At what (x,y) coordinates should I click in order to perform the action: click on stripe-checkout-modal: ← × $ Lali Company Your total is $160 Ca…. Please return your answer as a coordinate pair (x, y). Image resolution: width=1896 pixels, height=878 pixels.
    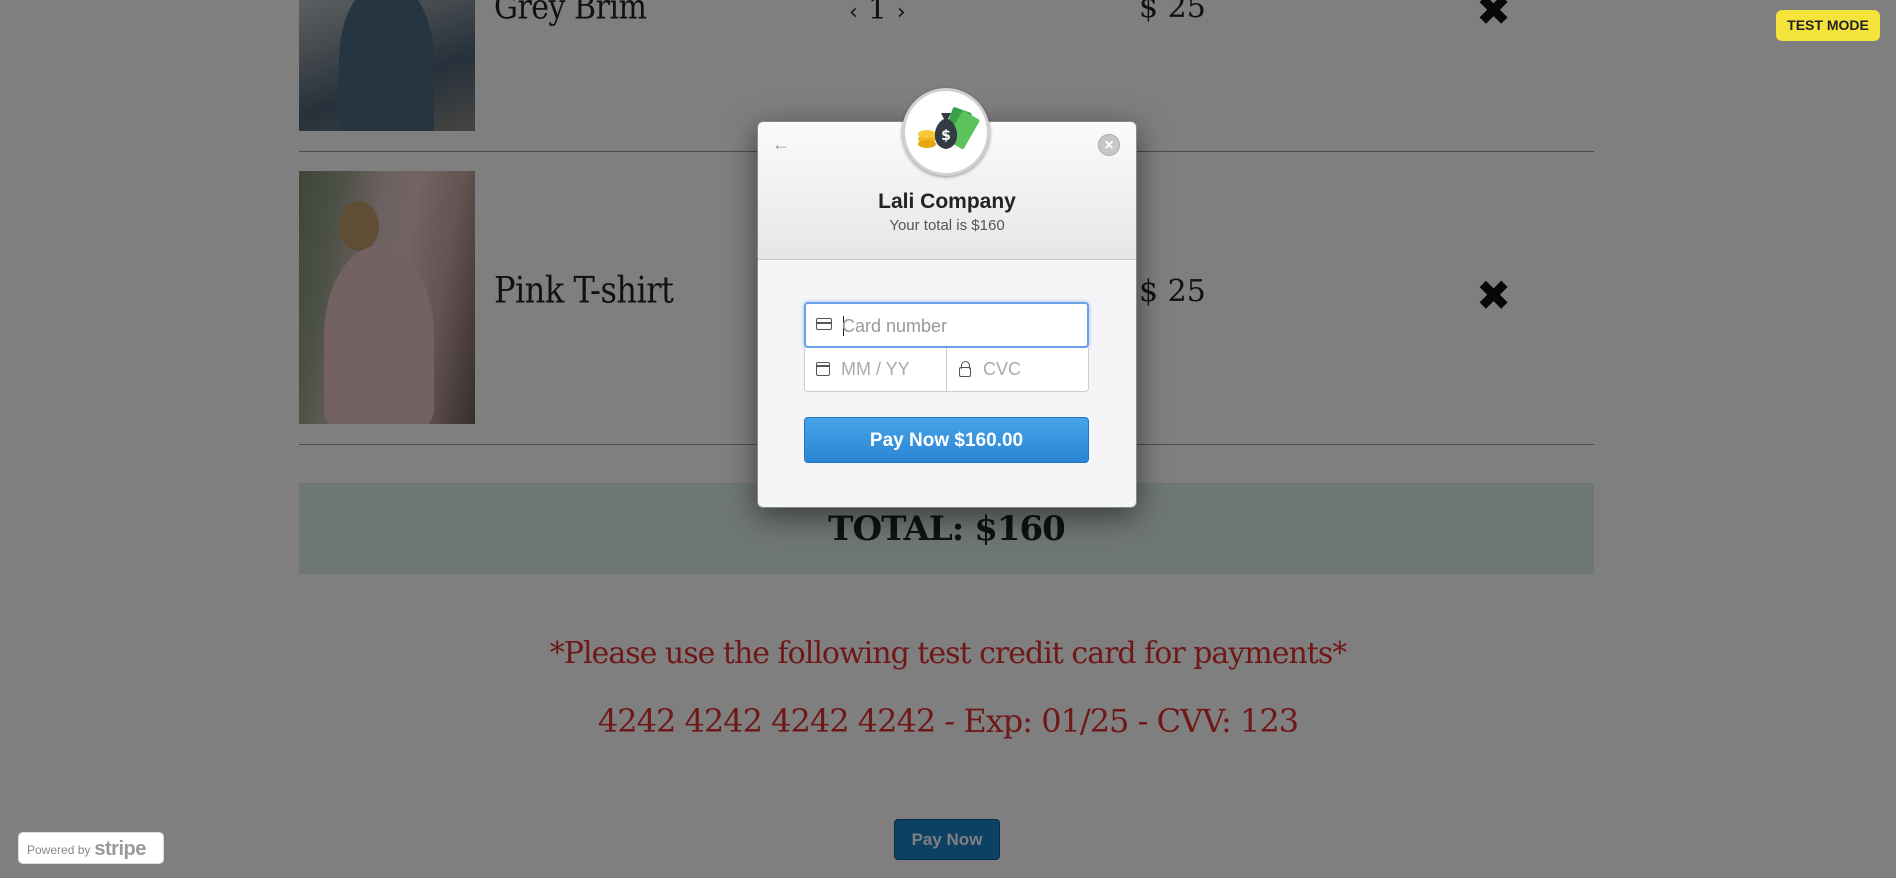
    Looking at the image, I should click on (947, 298).